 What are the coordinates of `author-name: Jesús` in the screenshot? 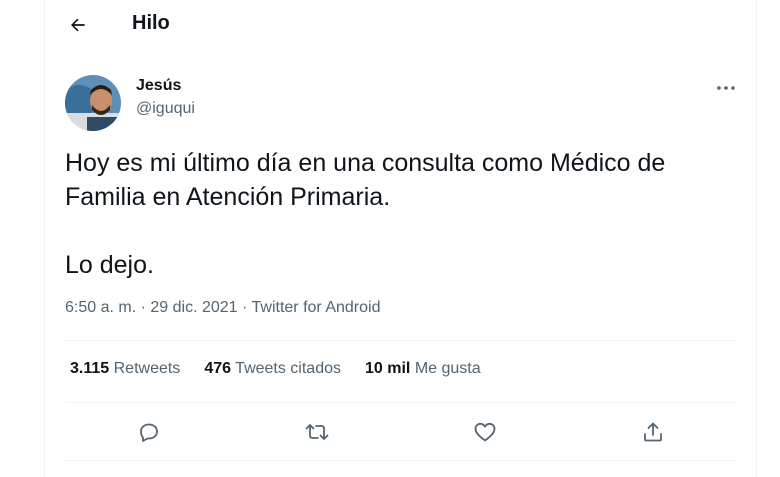 It's located at (158, 86).